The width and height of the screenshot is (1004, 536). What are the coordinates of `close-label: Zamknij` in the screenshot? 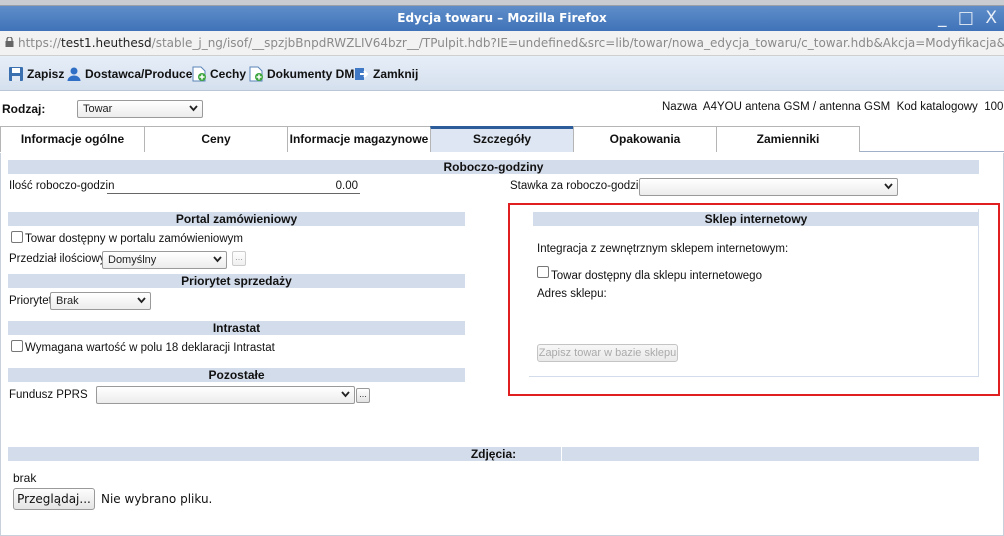 It's located at (396, 74).